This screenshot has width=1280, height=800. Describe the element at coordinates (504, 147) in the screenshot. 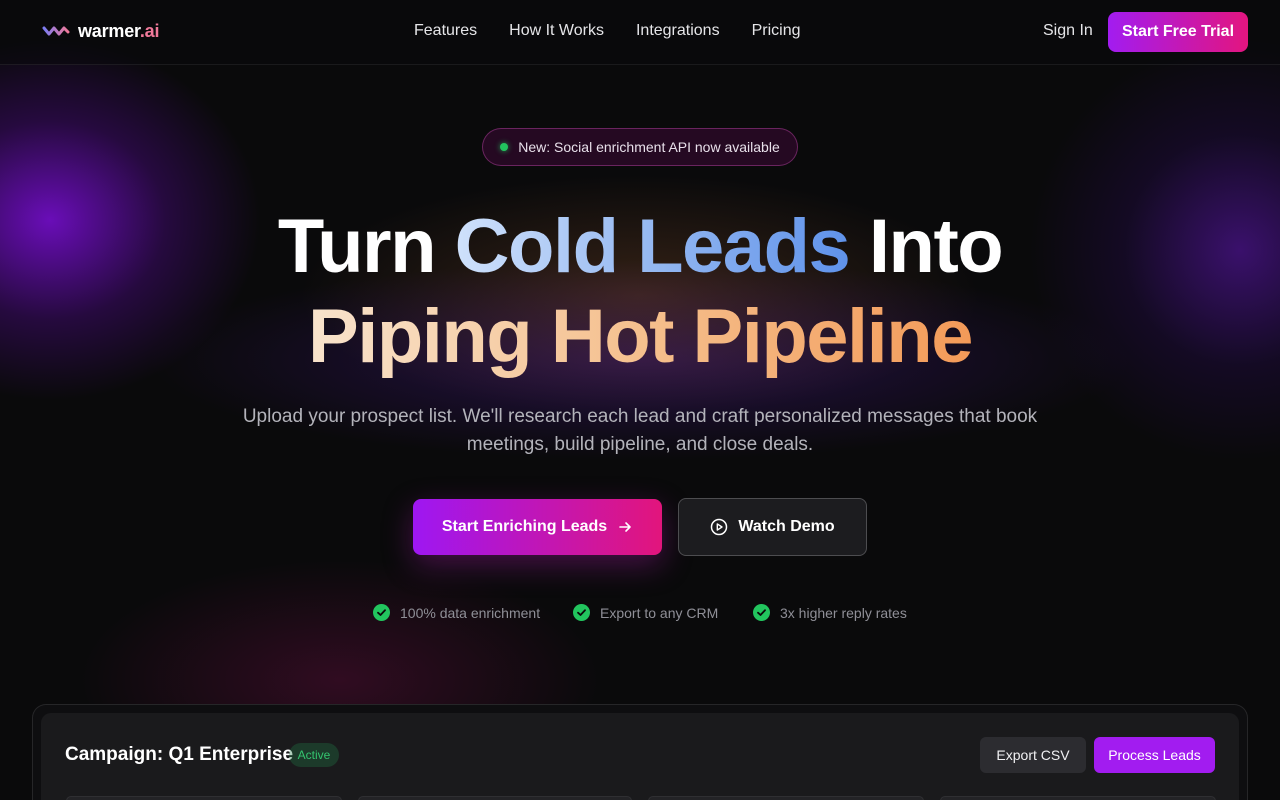

I see `status-dot-icon` at that location.